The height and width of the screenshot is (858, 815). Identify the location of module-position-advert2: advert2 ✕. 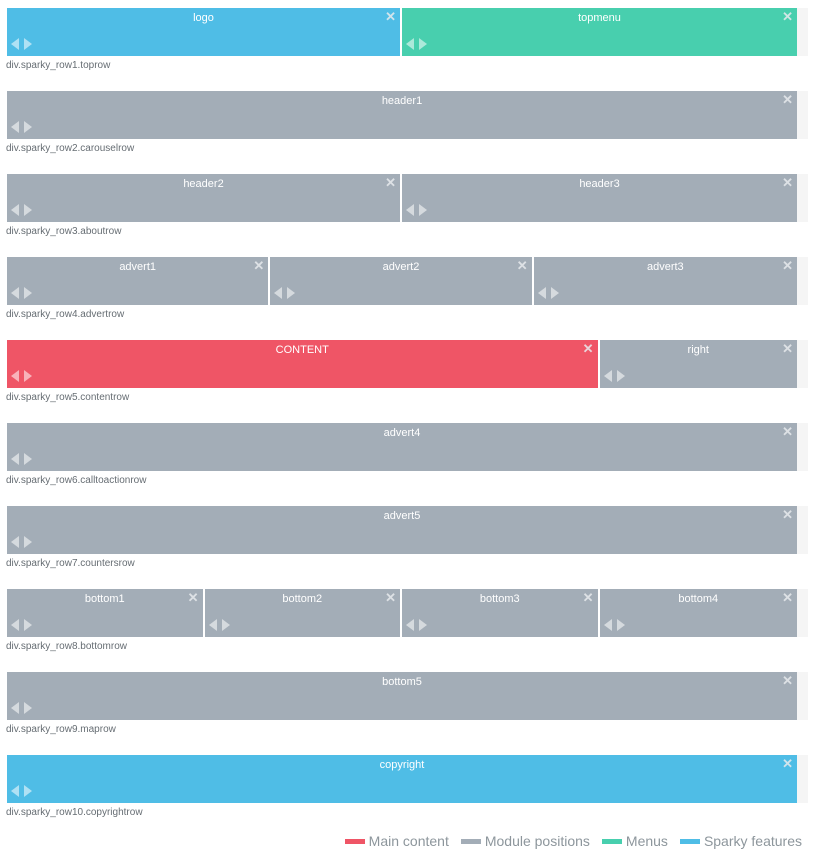
(402, 281).